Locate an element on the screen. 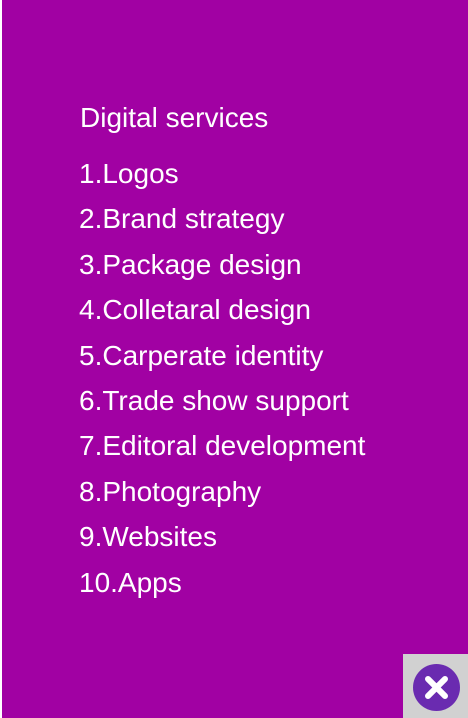  list-item: 2.Brand strategy is located at coordinates (182, 219).